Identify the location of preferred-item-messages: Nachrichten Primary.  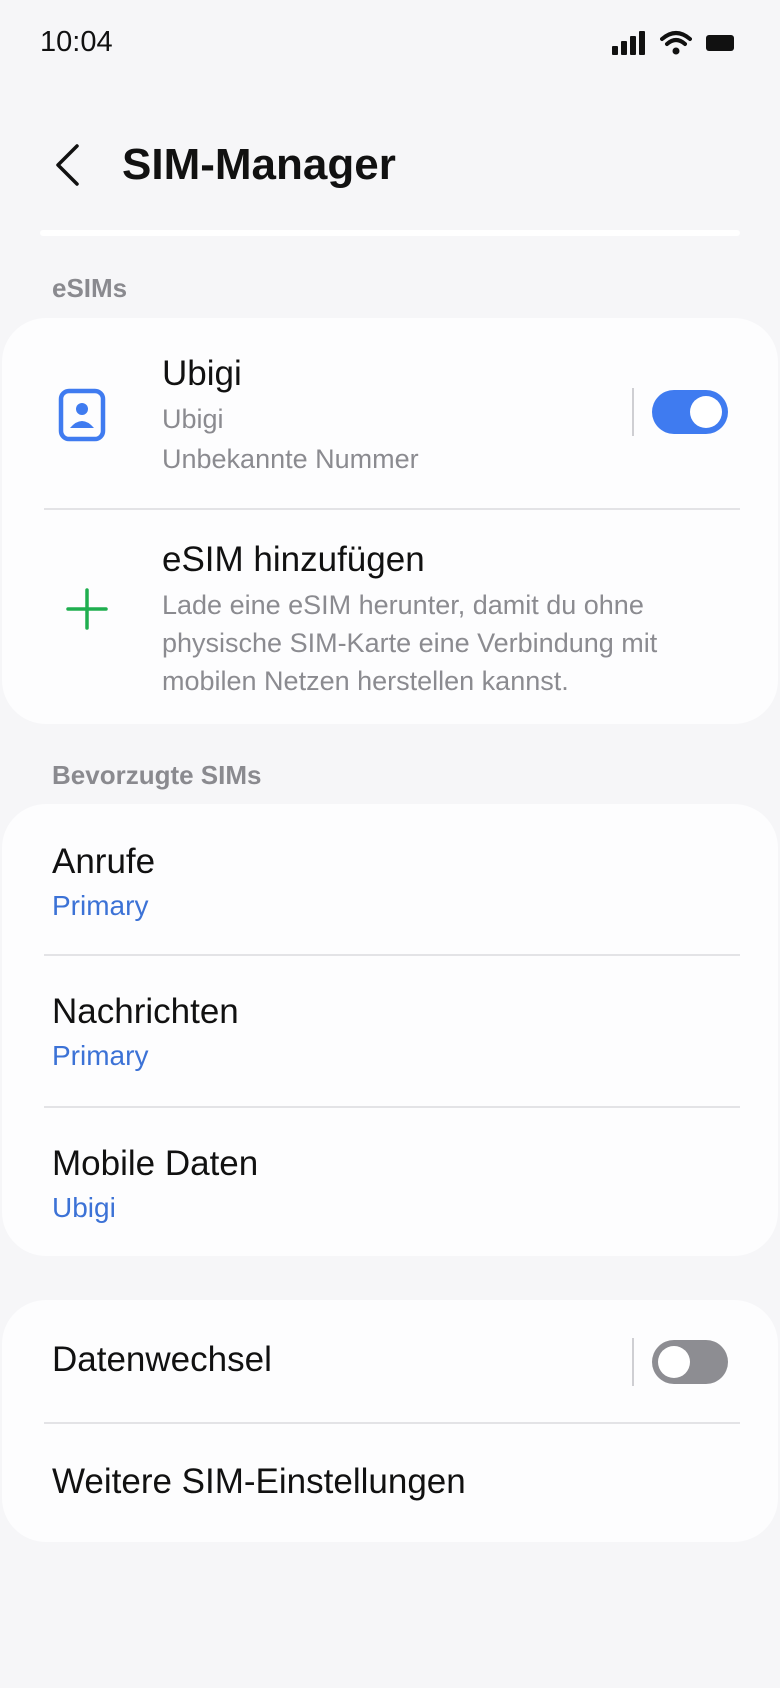
(390, 1031).